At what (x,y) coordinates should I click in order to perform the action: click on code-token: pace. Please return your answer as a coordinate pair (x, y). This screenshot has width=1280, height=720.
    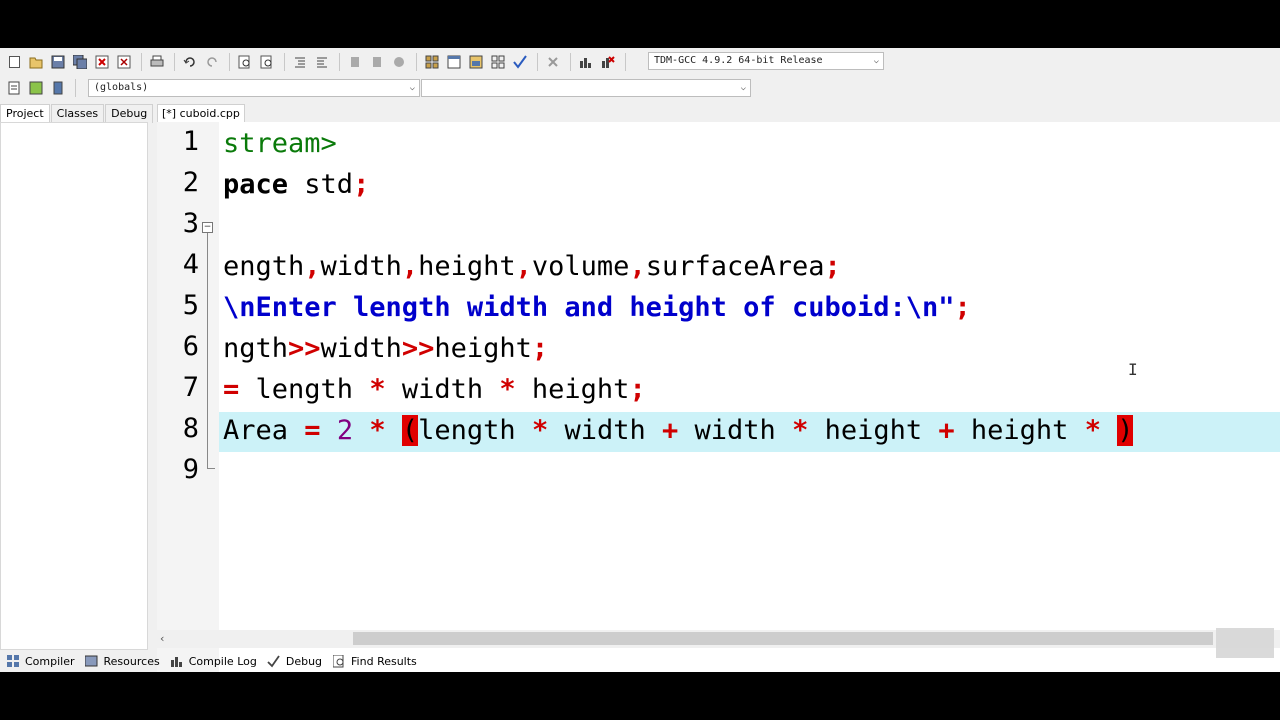
    Looking at the image, I should click on (256, 184).